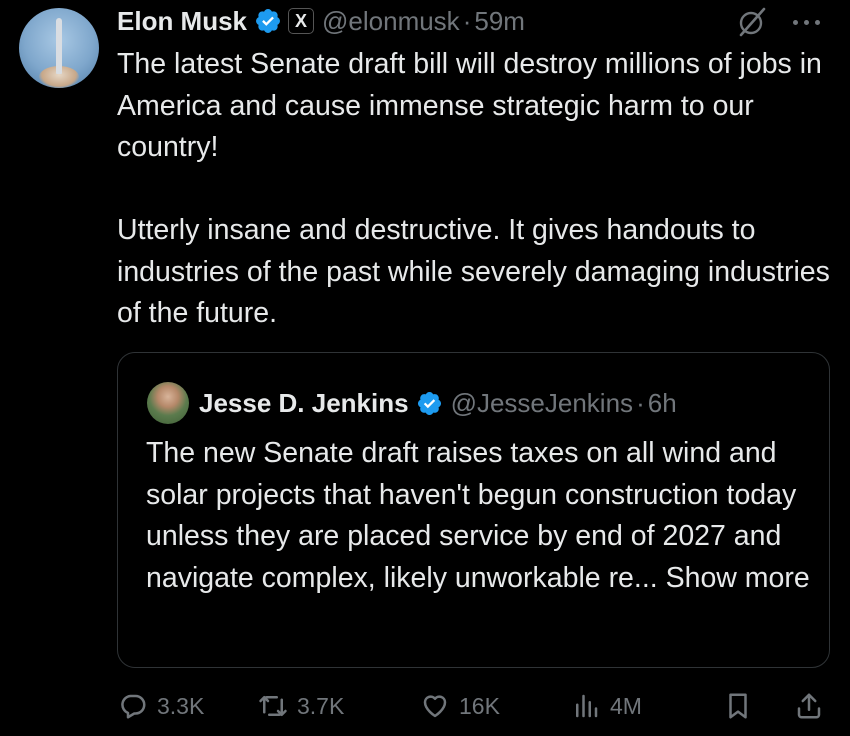  I want to click on grok-icon, so click(752, 22).